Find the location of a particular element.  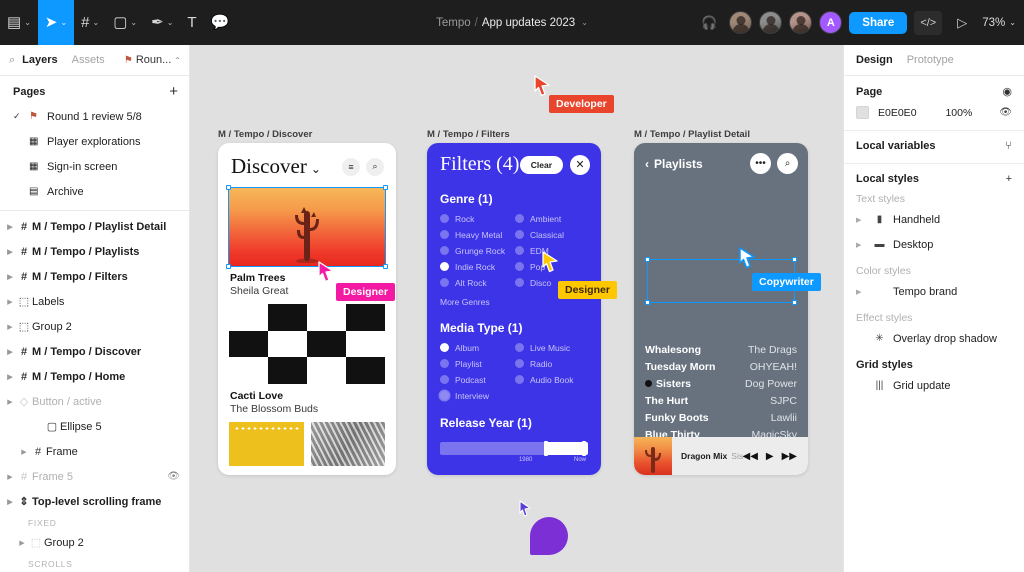

frame-tool-icon: # ⌄ is located at coordinates (90, 22).